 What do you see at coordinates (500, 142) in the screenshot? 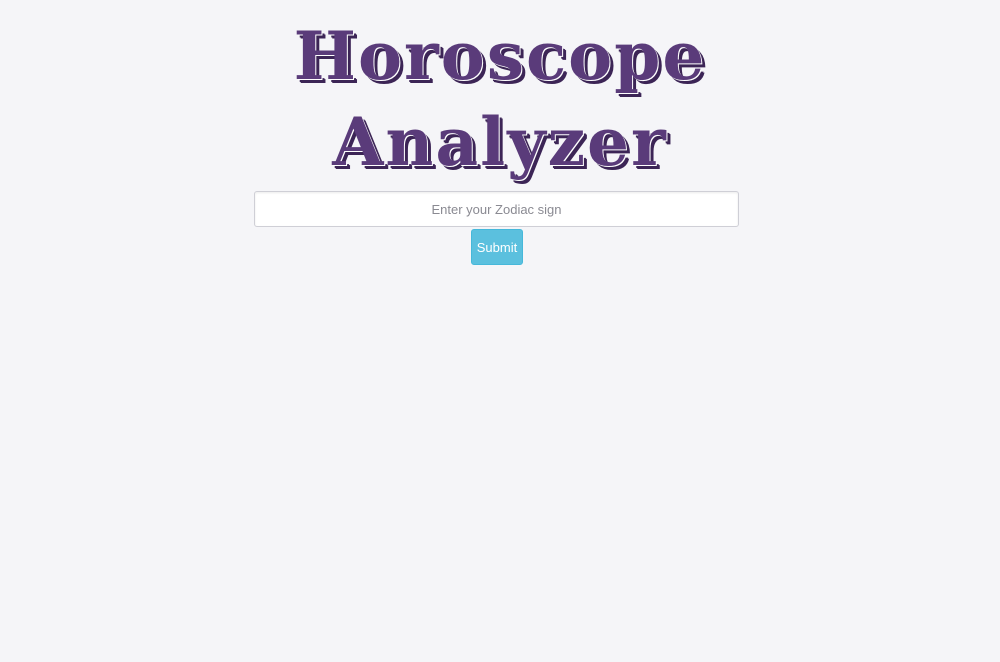
I see `page-title-line-2: Analyzer` at bounding box center [500, 142].